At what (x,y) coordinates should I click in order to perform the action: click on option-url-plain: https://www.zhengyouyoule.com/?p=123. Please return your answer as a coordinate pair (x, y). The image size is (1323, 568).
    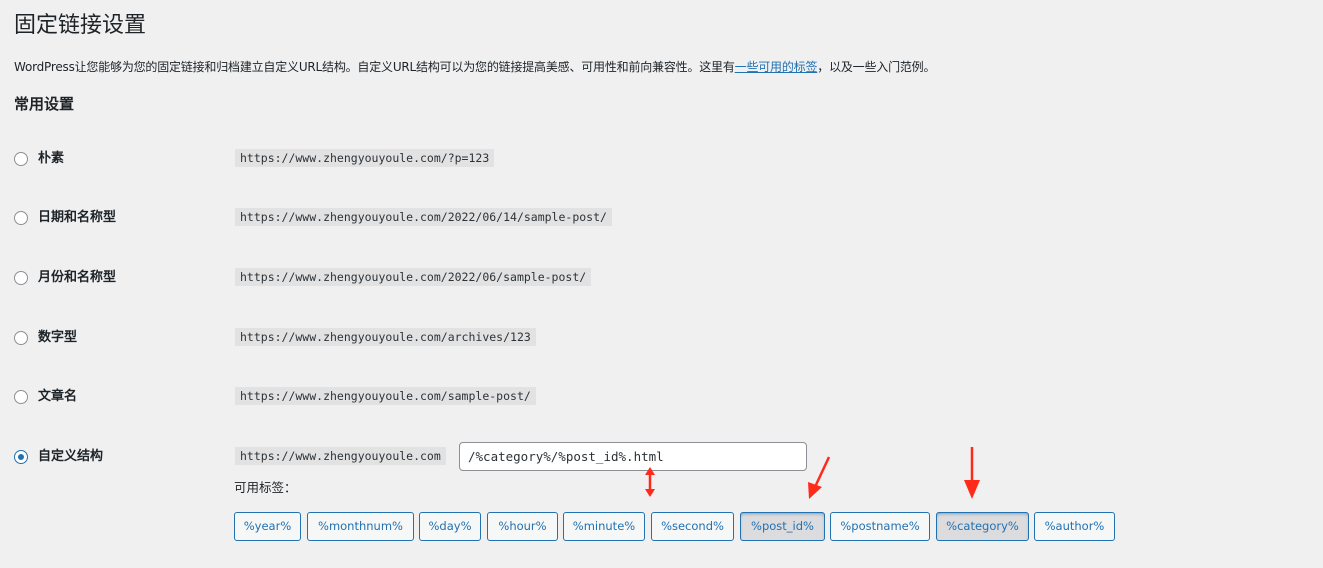
    Looking at the image, I should click on (365, 158).